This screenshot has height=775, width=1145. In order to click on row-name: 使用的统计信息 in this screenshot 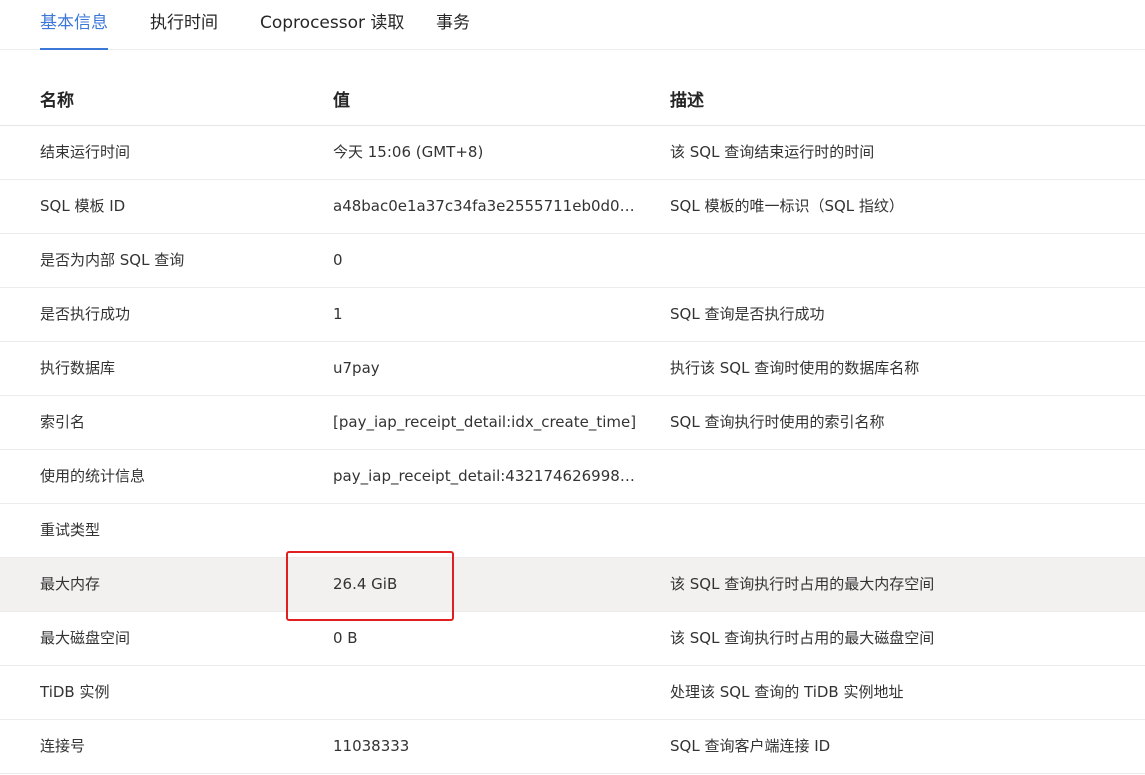, I will do `click(93, 476)`.